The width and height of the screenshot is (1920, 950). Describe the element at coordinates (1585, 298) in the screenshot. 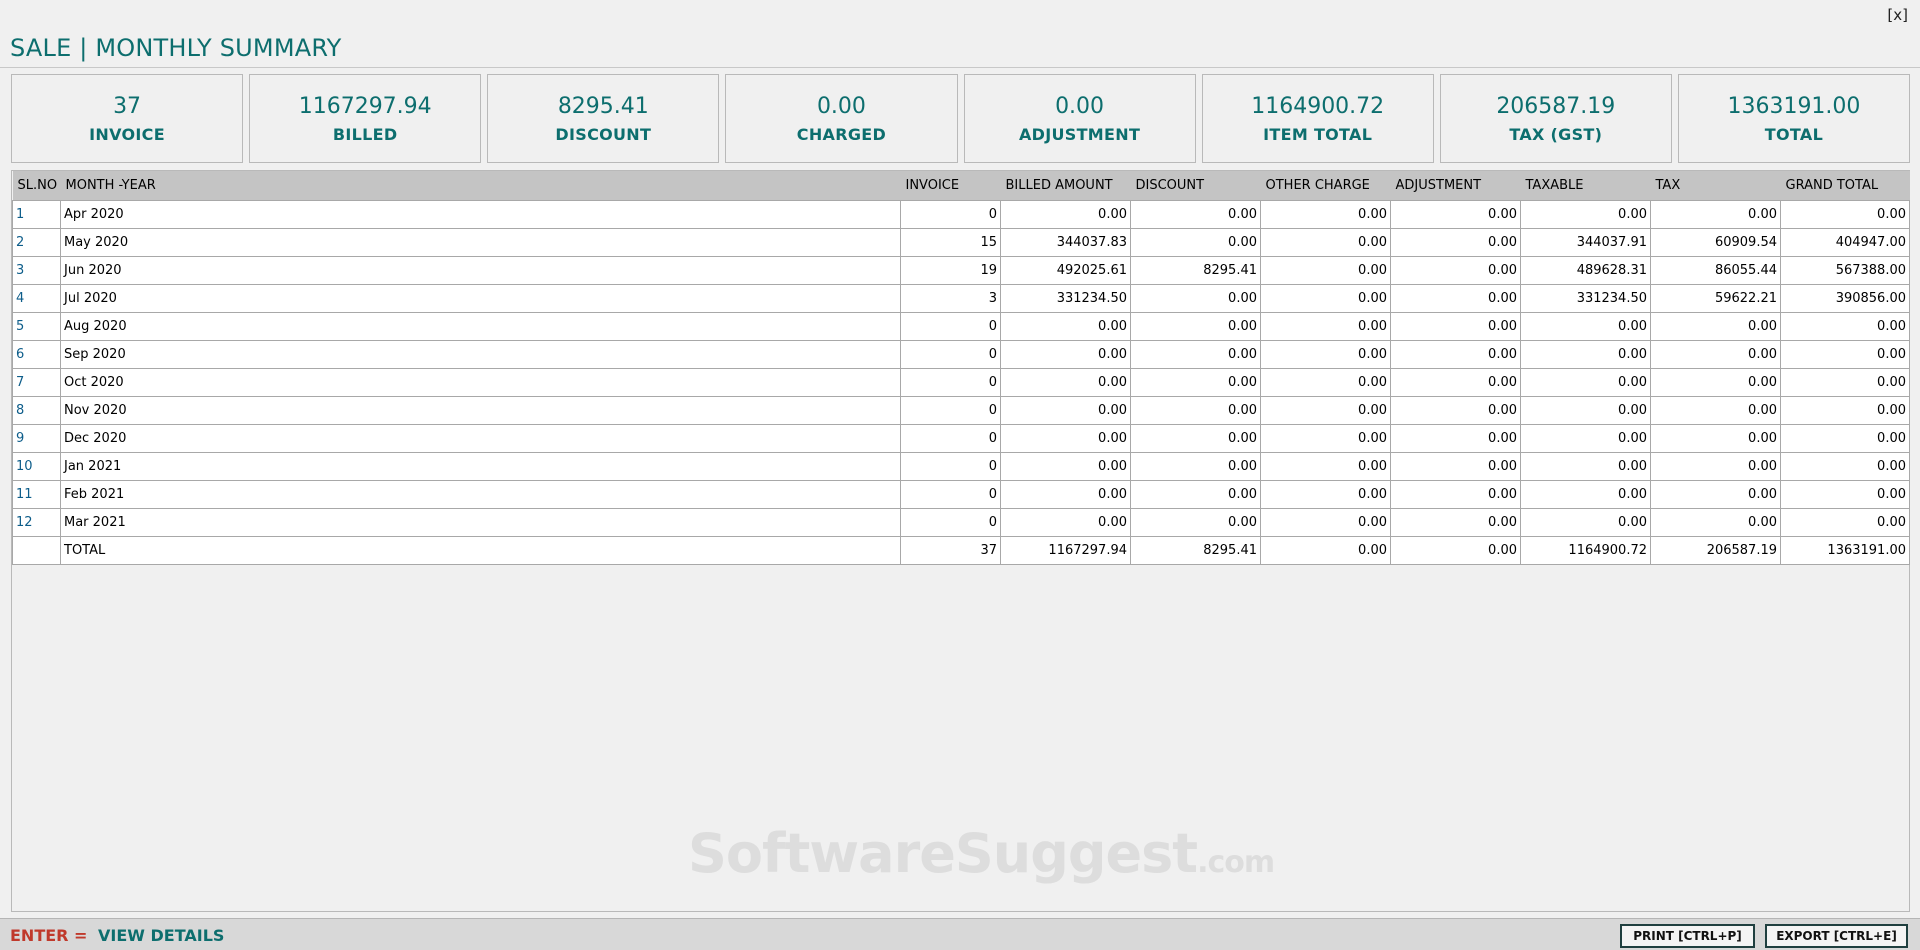

I see `cell-taxable: 331234.50` at that location.